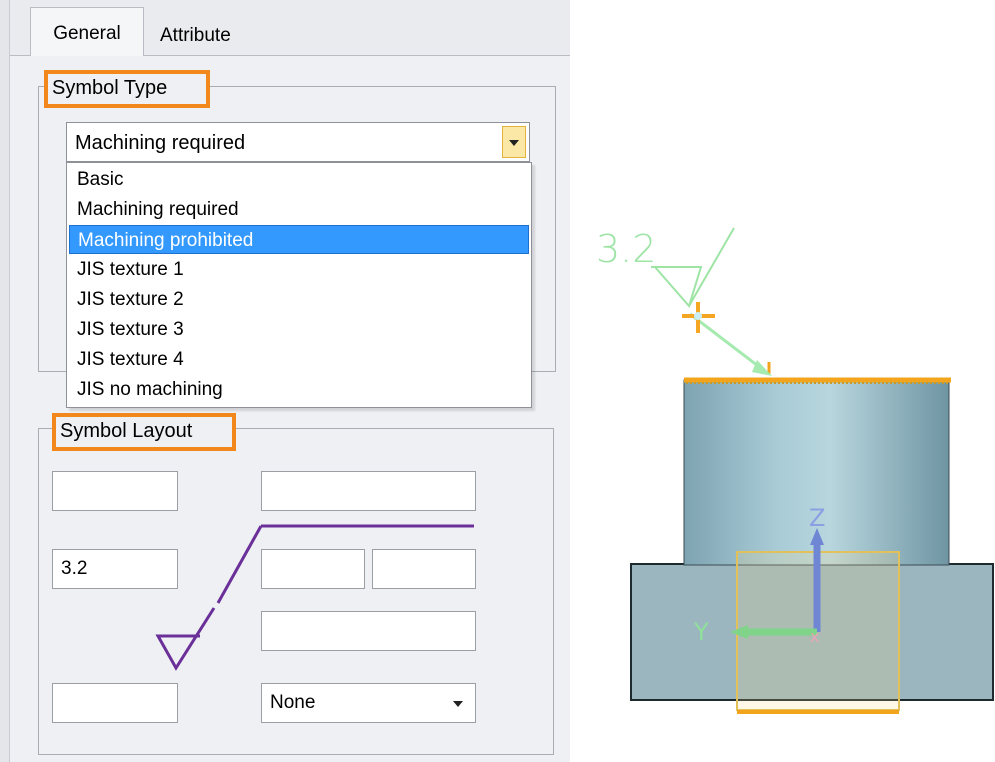 The width and height of the screenshot is (995, 762). Describe the element at coordinates (817, 518) in the screenshot. I see `axis-z-label: Z` at that location.